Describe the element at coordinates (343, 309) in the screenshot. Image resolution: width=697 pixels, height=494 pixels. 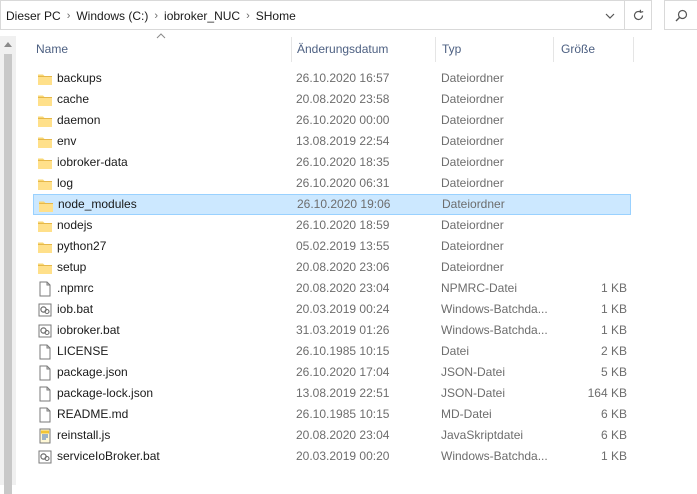
I see `file-date: 20.03.2019 00:24` at that location.